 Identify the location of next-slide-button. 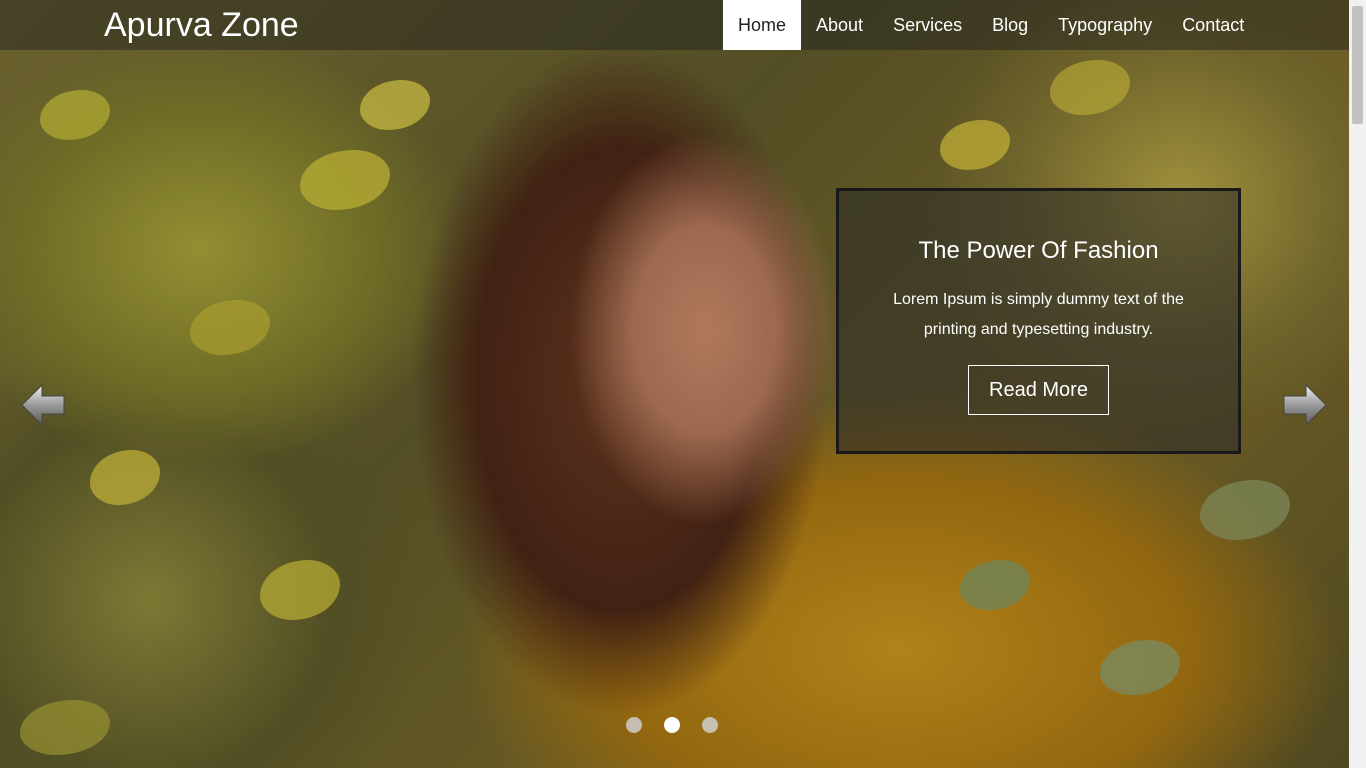
(1305, 405).